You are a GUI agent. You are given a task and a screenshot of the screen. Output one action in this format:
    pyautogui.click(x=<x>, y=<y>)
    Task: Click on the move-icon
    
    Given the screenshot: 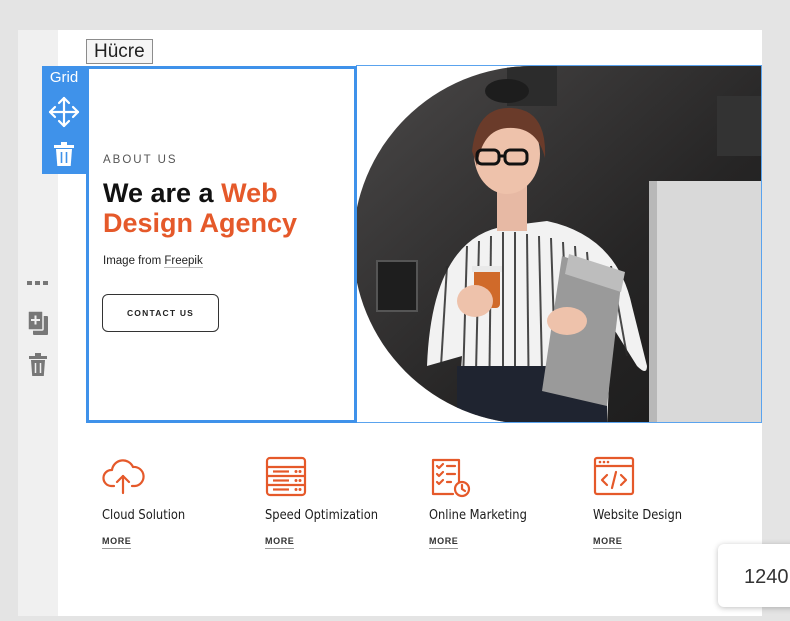 What is the action you would take?
    pyautogui.click(x=64, y=112)
    